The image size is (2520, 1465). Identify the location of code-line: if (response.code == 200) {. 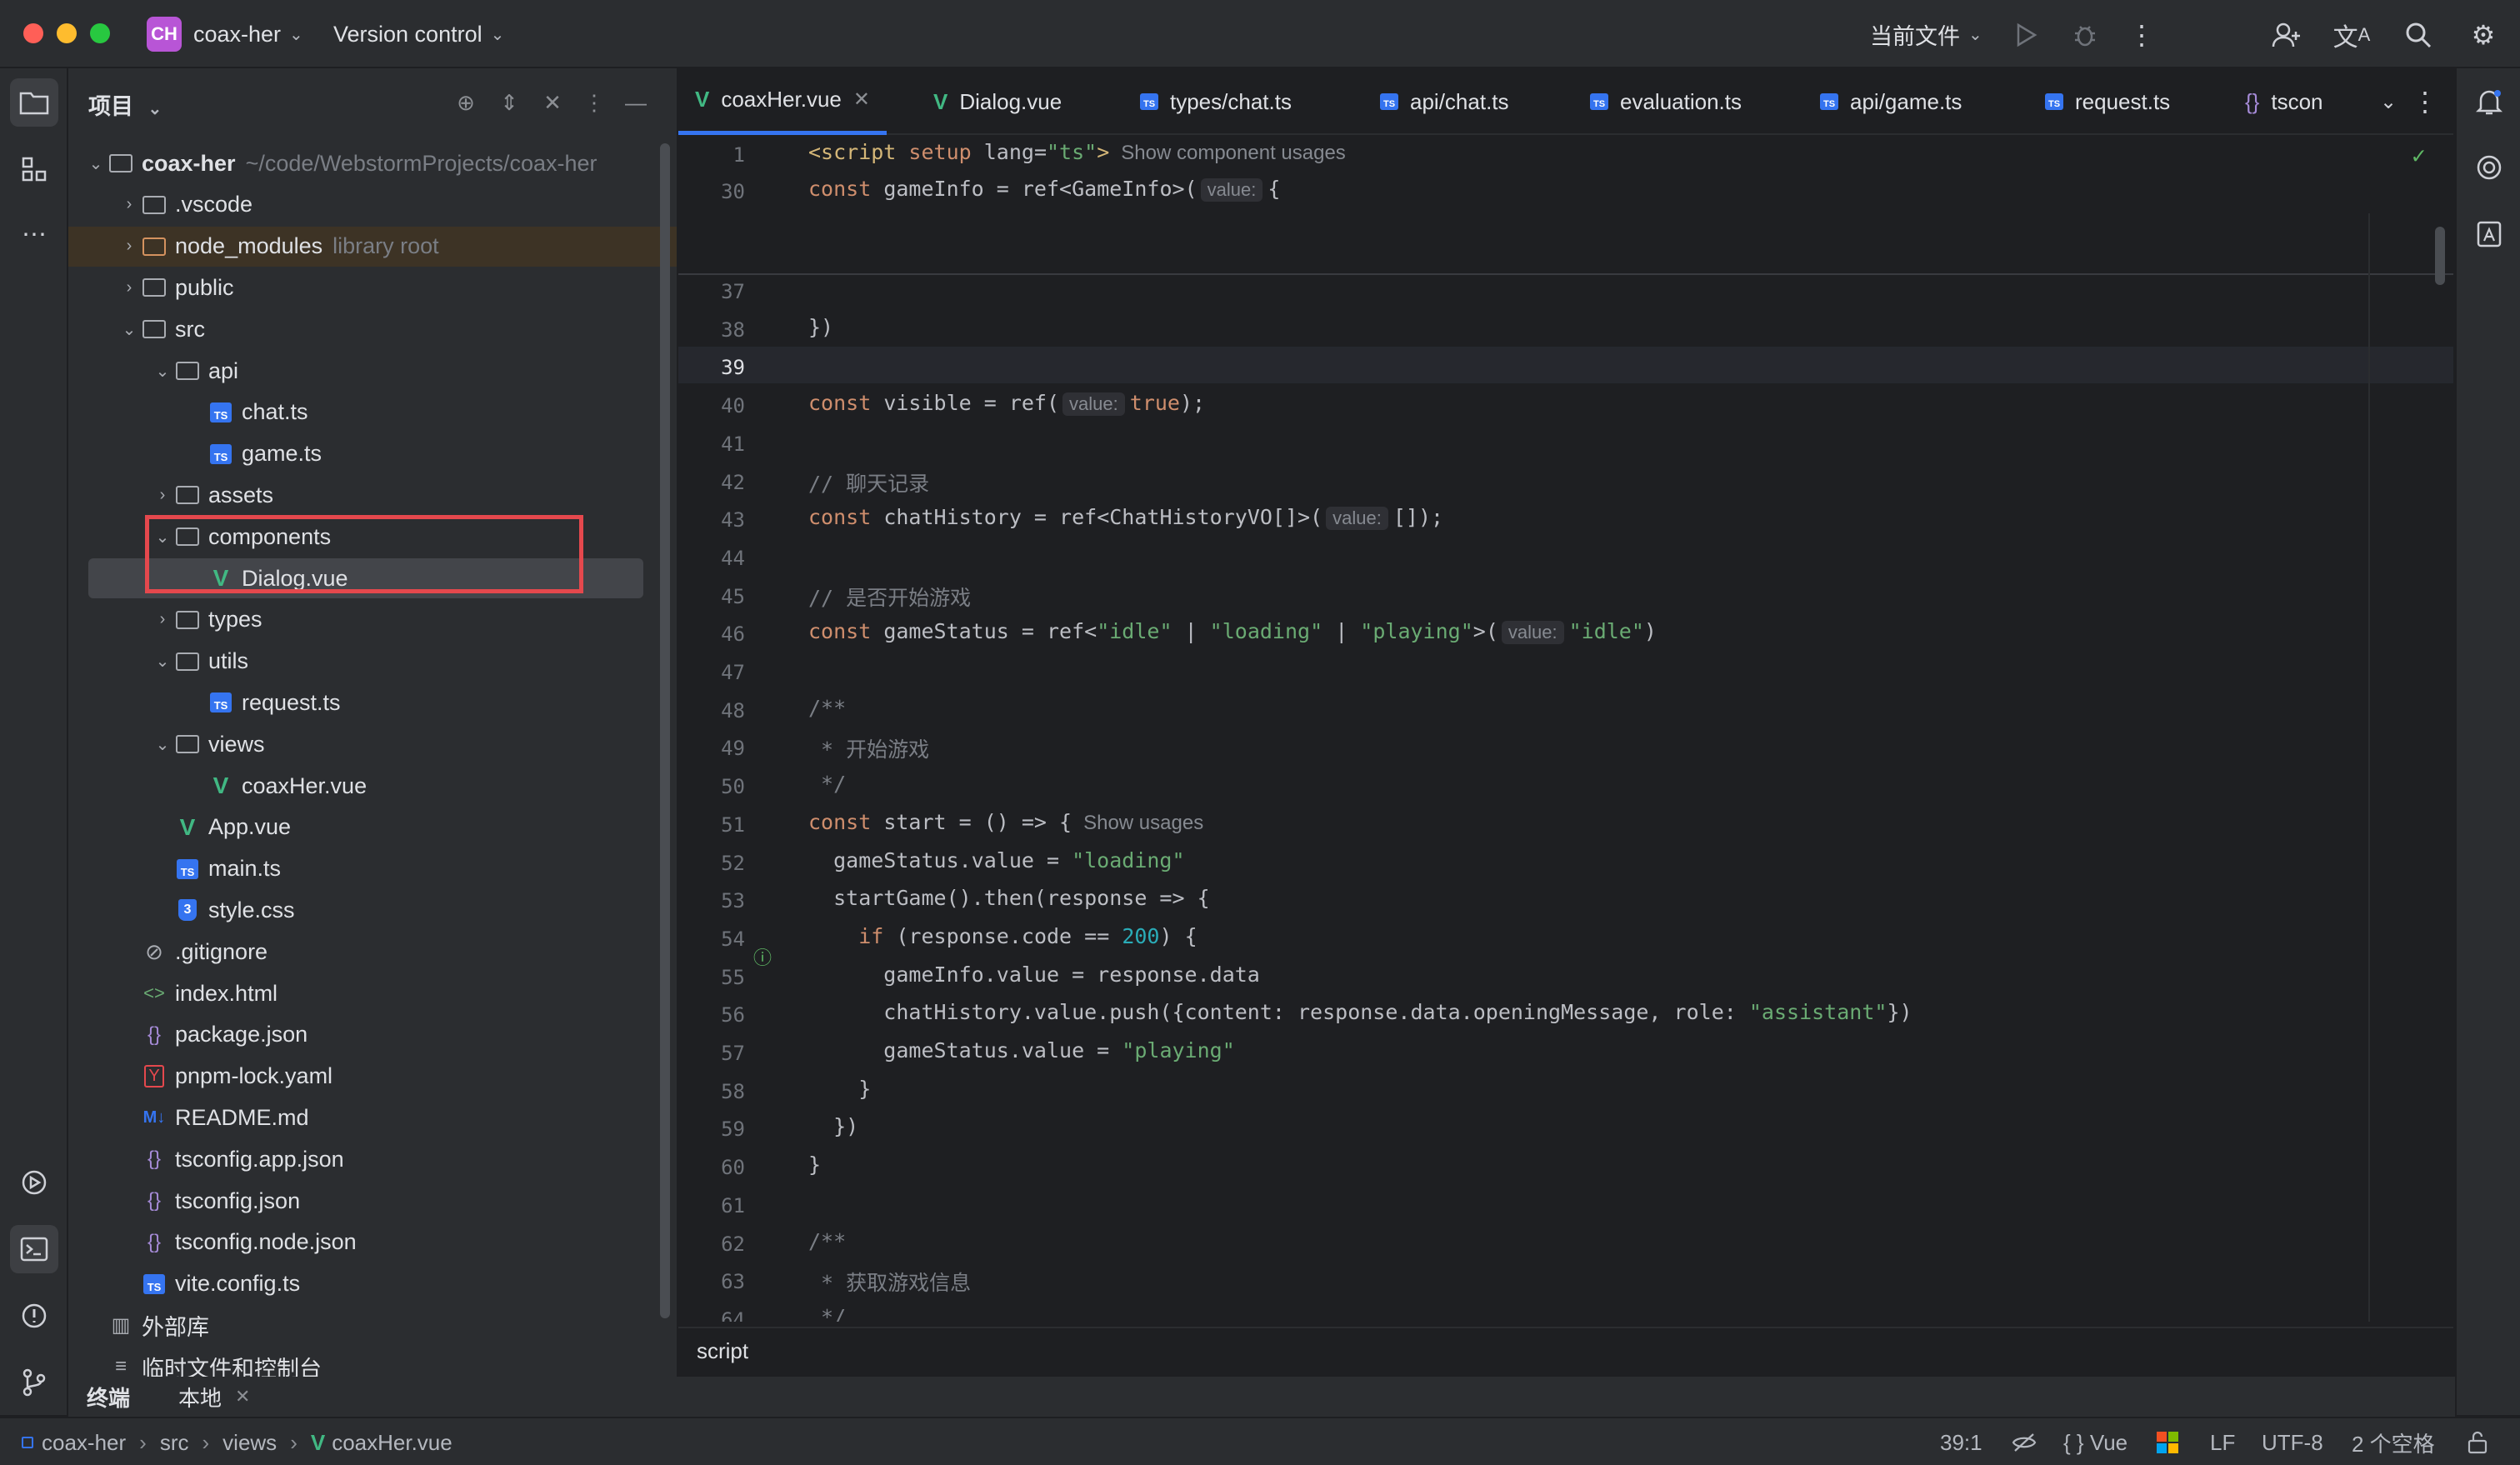
(1002, 936).